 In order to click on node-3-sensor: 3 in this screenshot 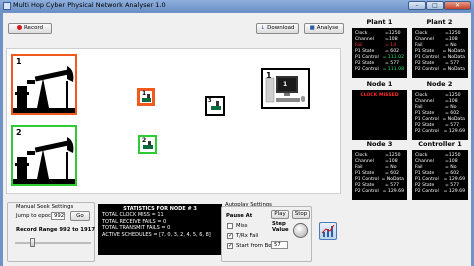, I will do `click(215, 106)`.